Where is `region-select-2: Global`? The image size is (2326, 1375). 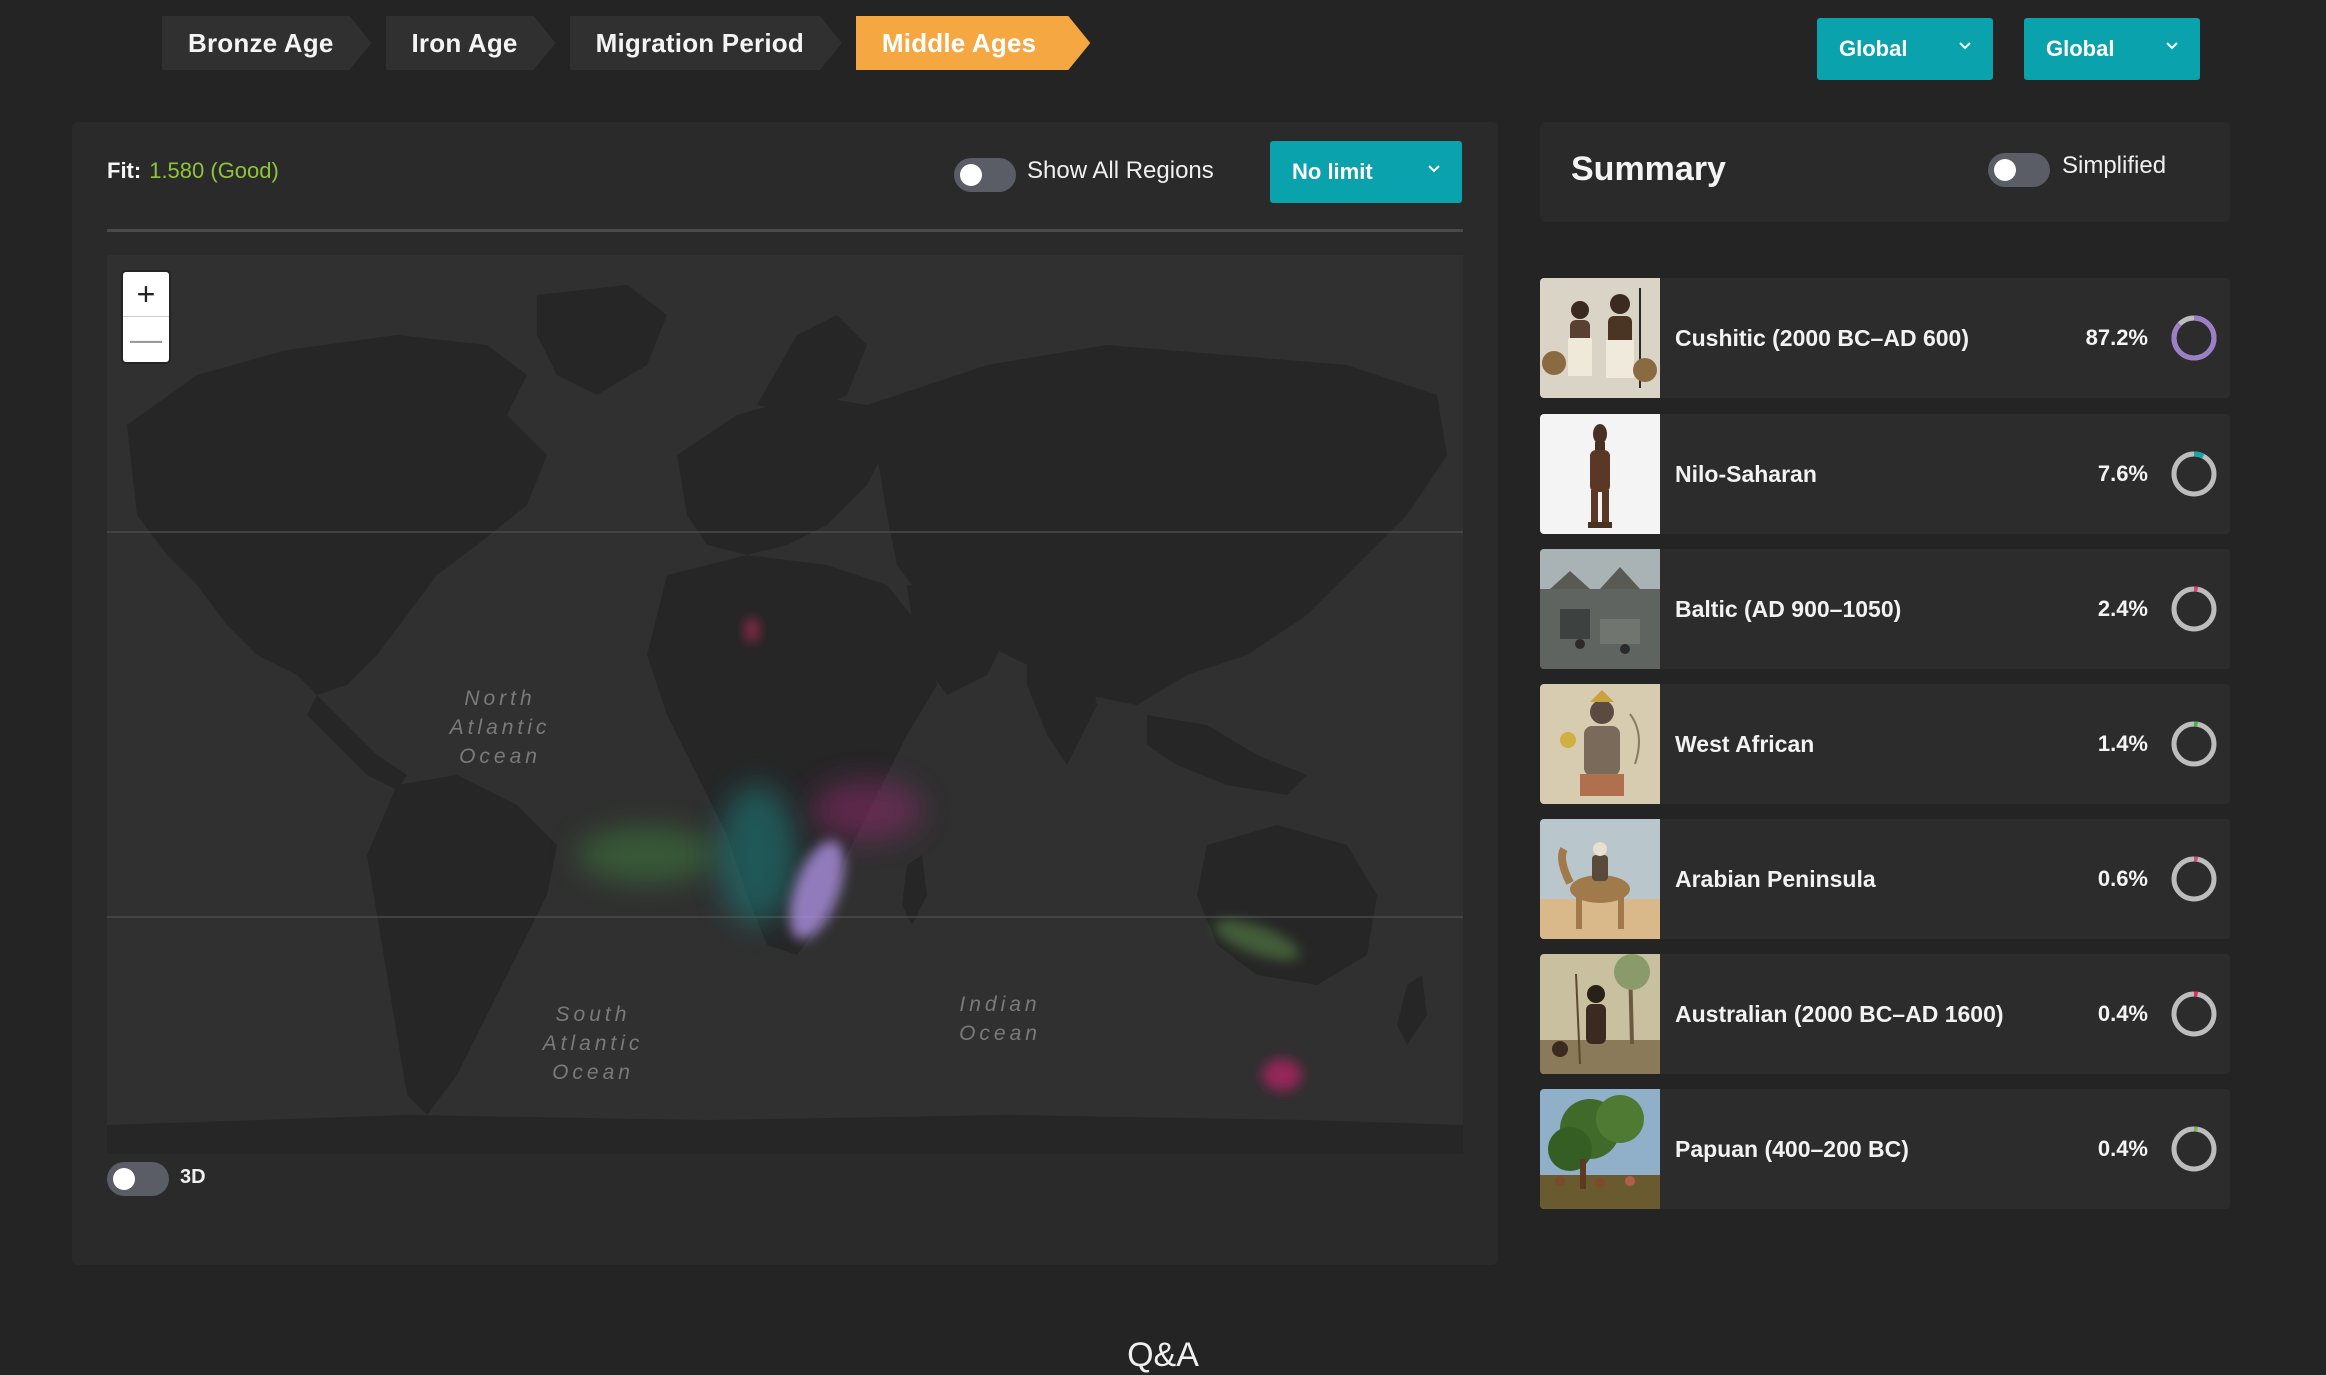 region-select-2: Global is located at coordinates (2112, 49).